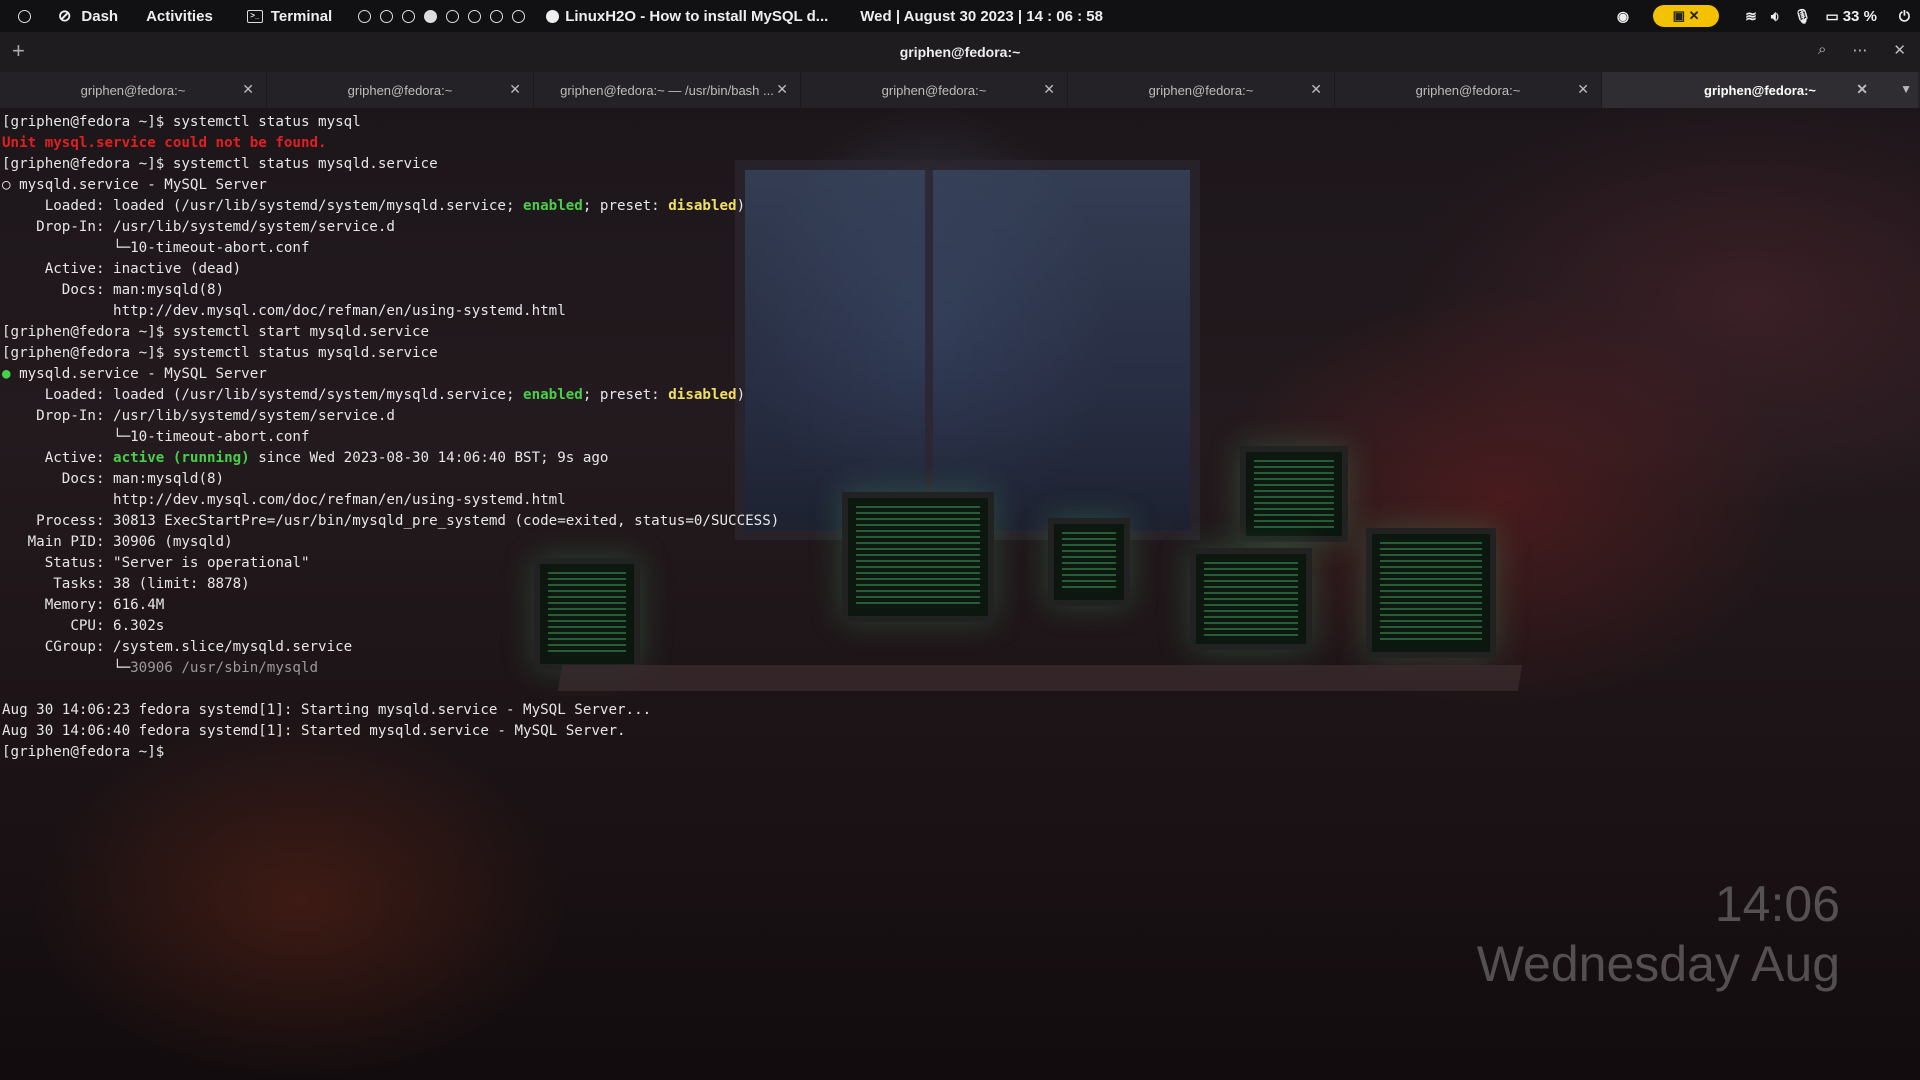 This screenshot has height=1080, width=1920. I want to click on power-menu-button, so click(29, 16).